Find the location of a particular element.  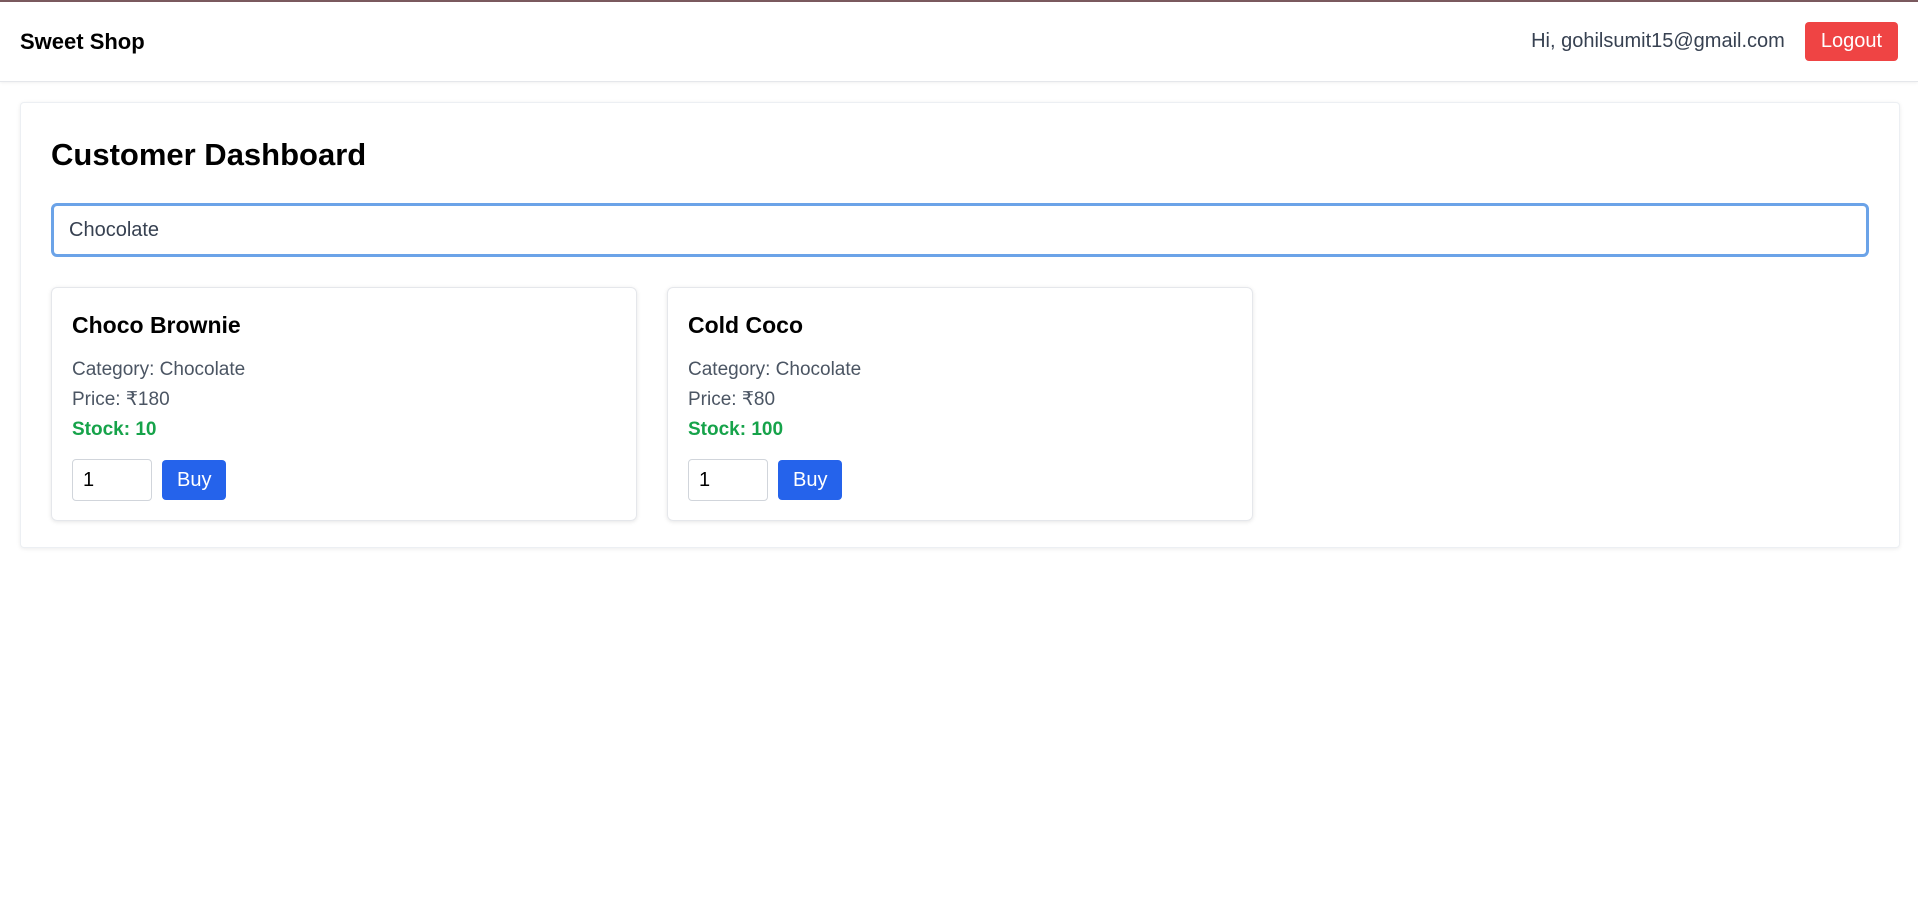

nav-right: Hi, gohilsumit15@gmail.com Logout is located at coordinates (1714, 41).